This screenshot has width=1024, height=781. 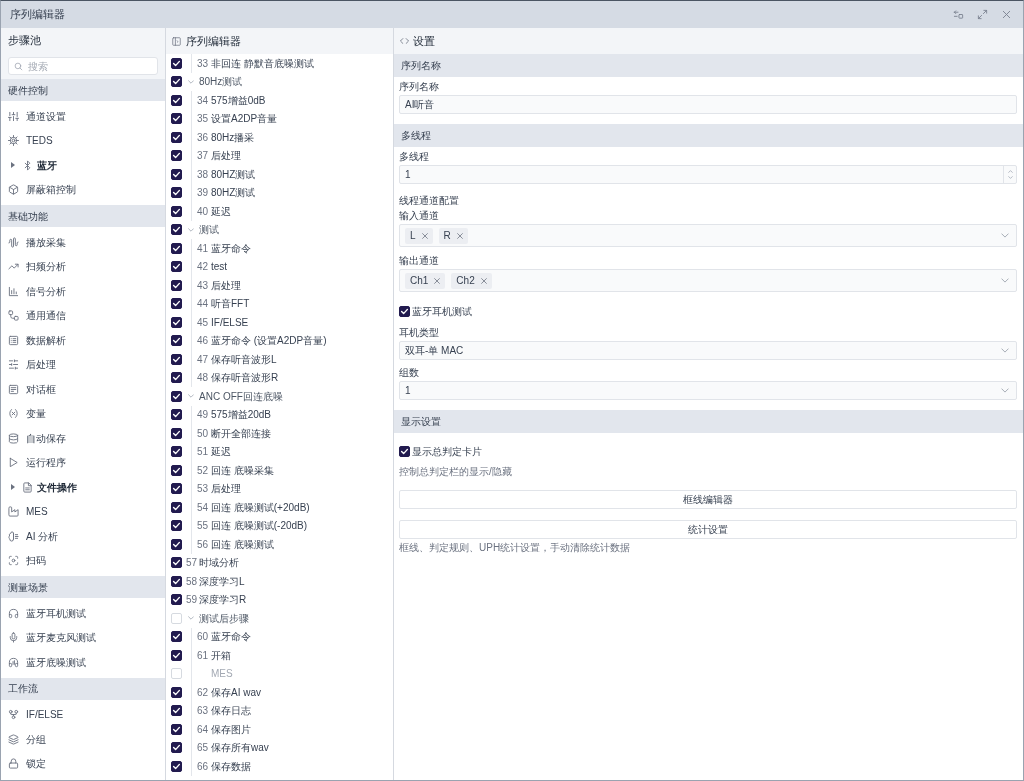 What do you see at coordinates (83, 763) in the screenshot?
I see `sidebar-item: 锁定` at bounding box center [83, 763].